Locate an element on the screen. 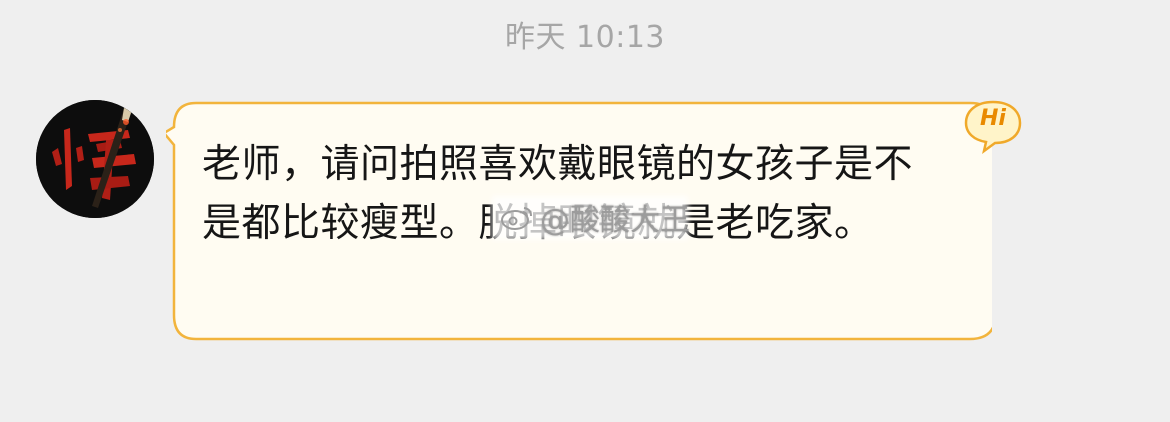  message-timestamp: 昨天 10:13 is located at coordinates (585, 37).